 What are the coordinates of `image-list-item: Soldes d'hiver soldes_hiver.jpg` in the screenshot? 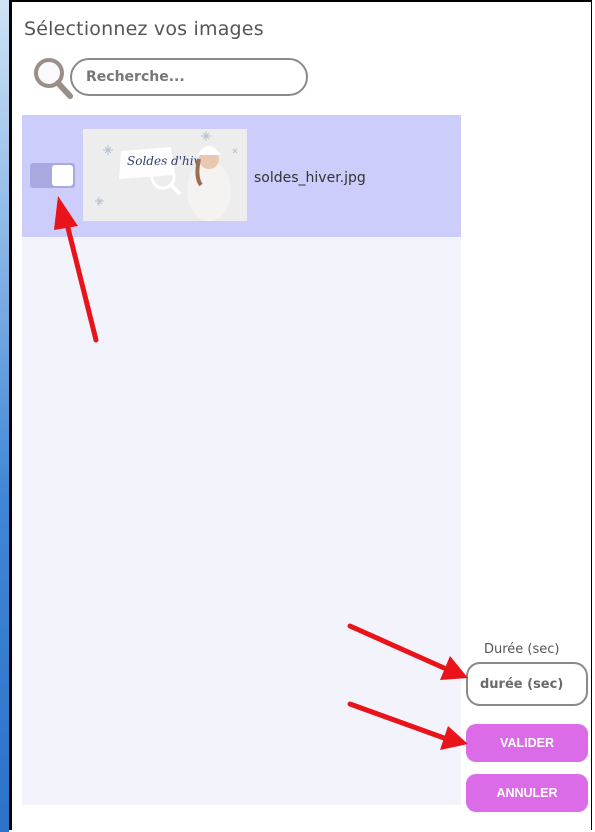 It's located at (241, 176).